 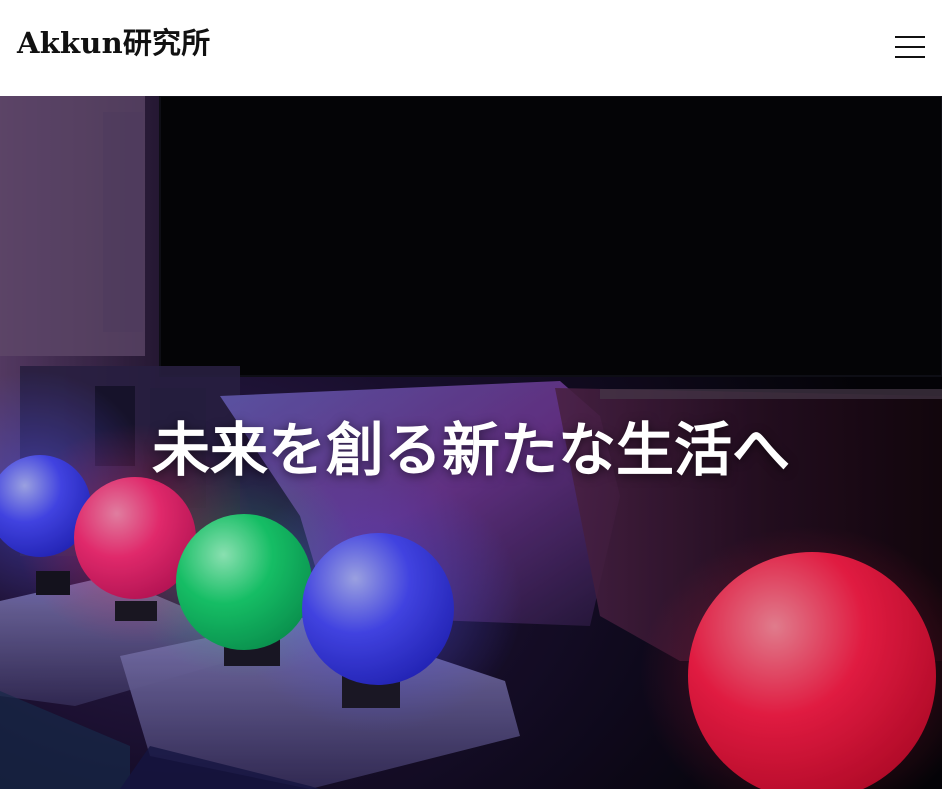 What do you see at coordinates (910, 57) in the screenshot?
I see `menu-line-bottom` at bounding box center [910, 57].